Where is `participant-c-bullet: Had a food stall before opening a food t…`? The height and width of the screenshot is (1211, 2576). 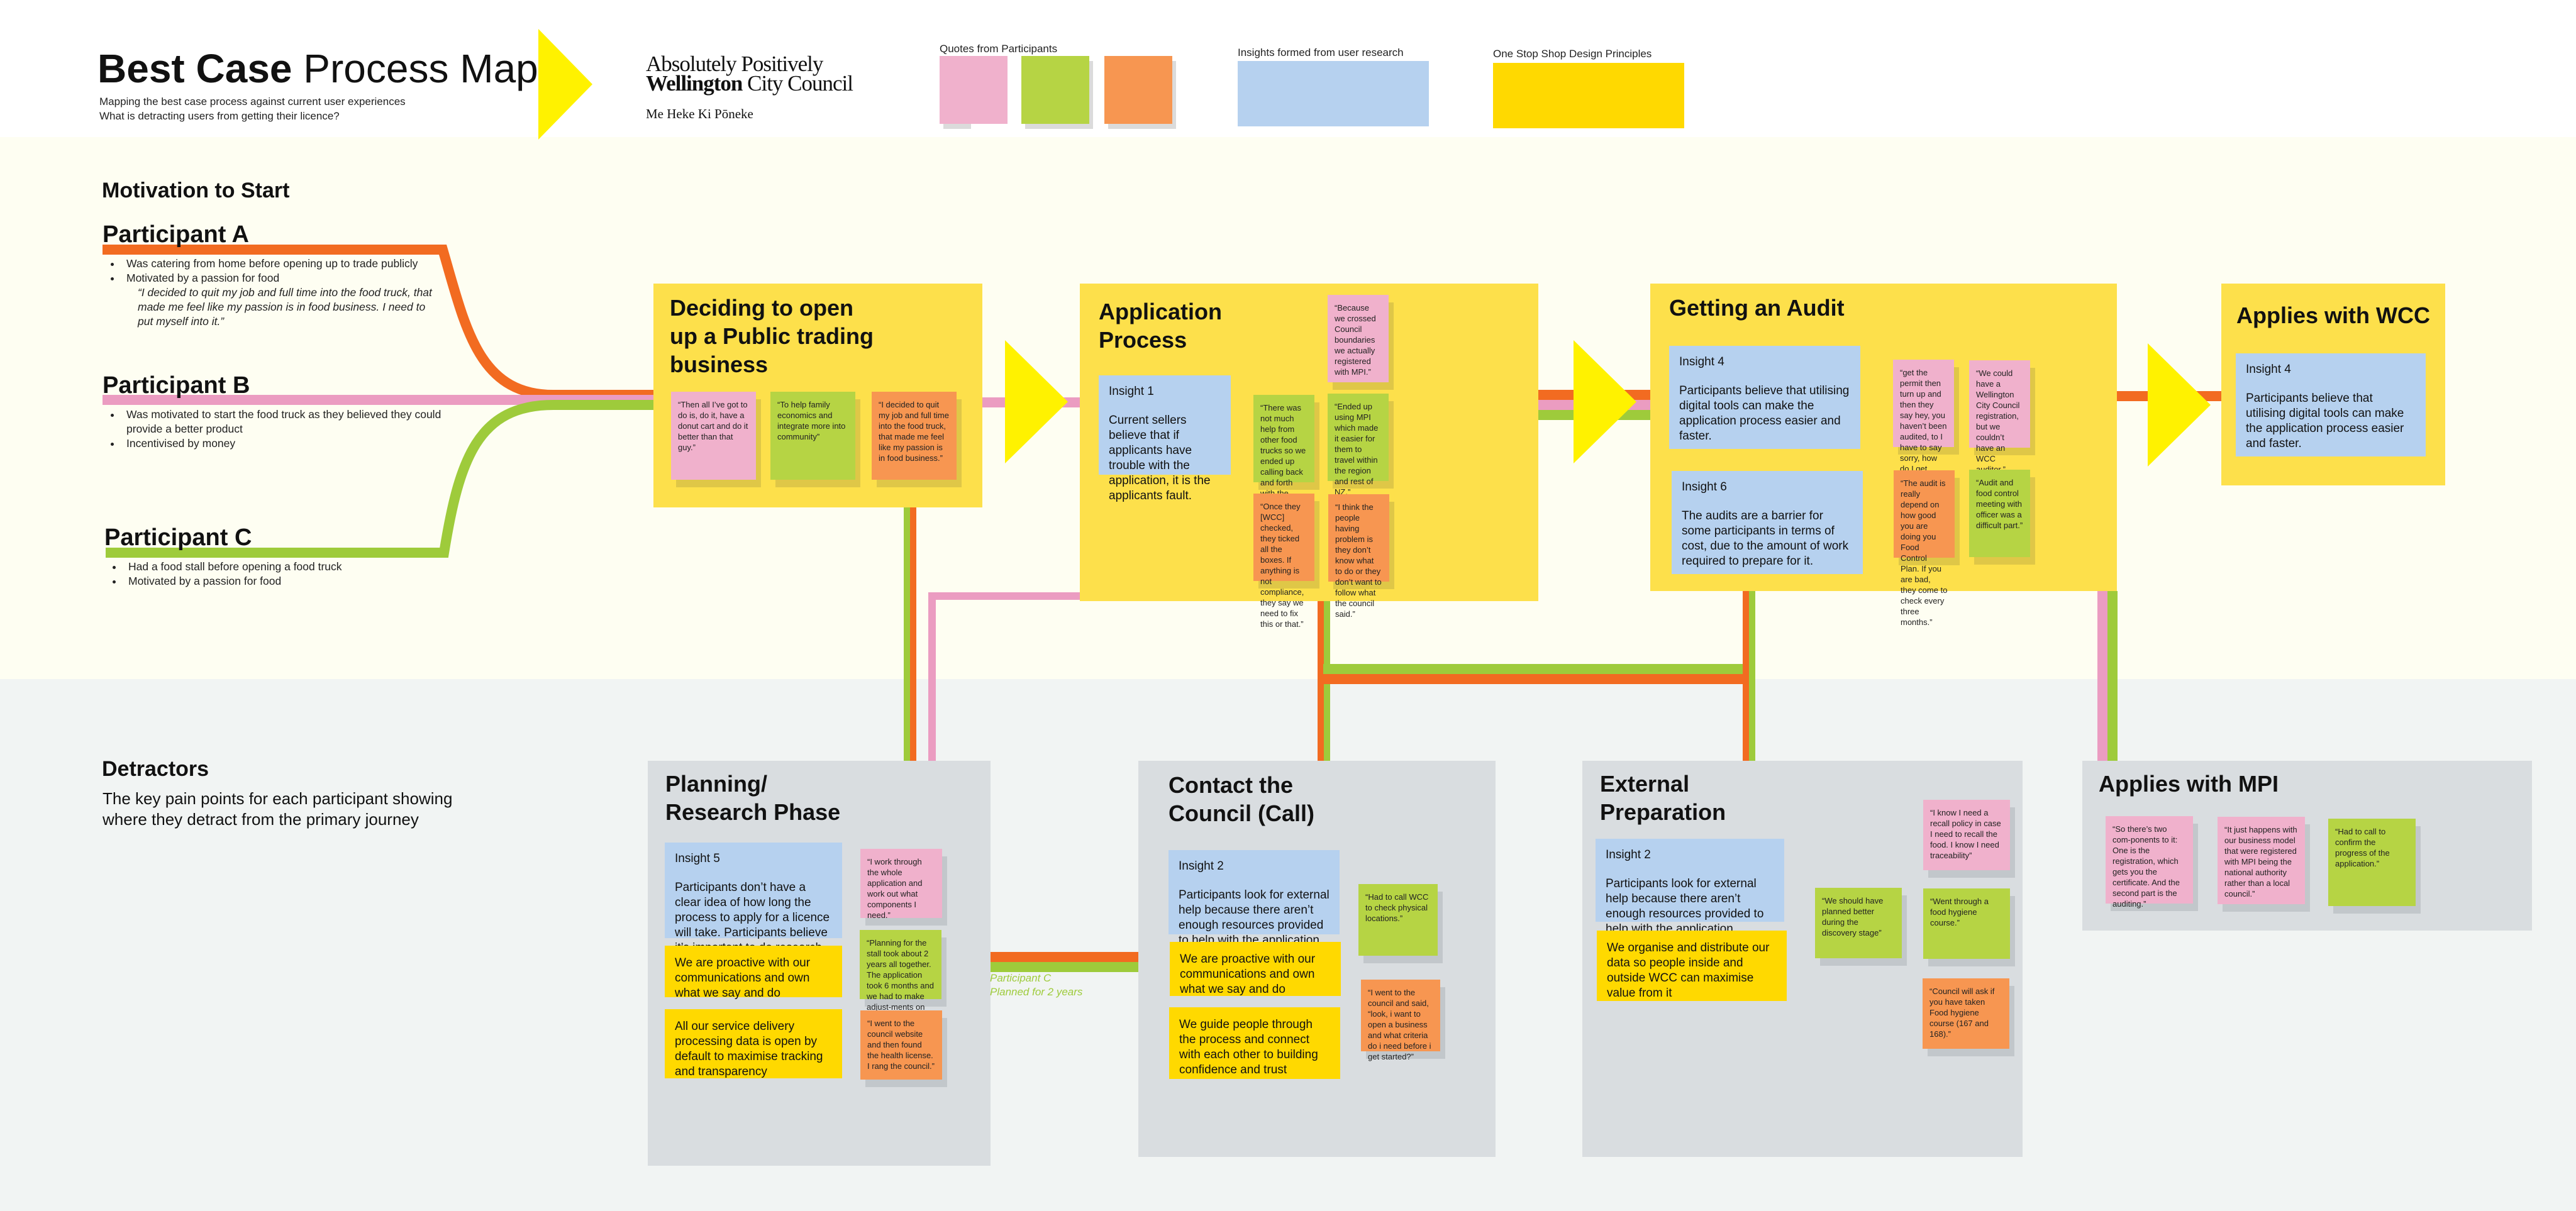 participant-c-bullet: Had a food stall before opening a food t… is located at coordinates (290, 567).